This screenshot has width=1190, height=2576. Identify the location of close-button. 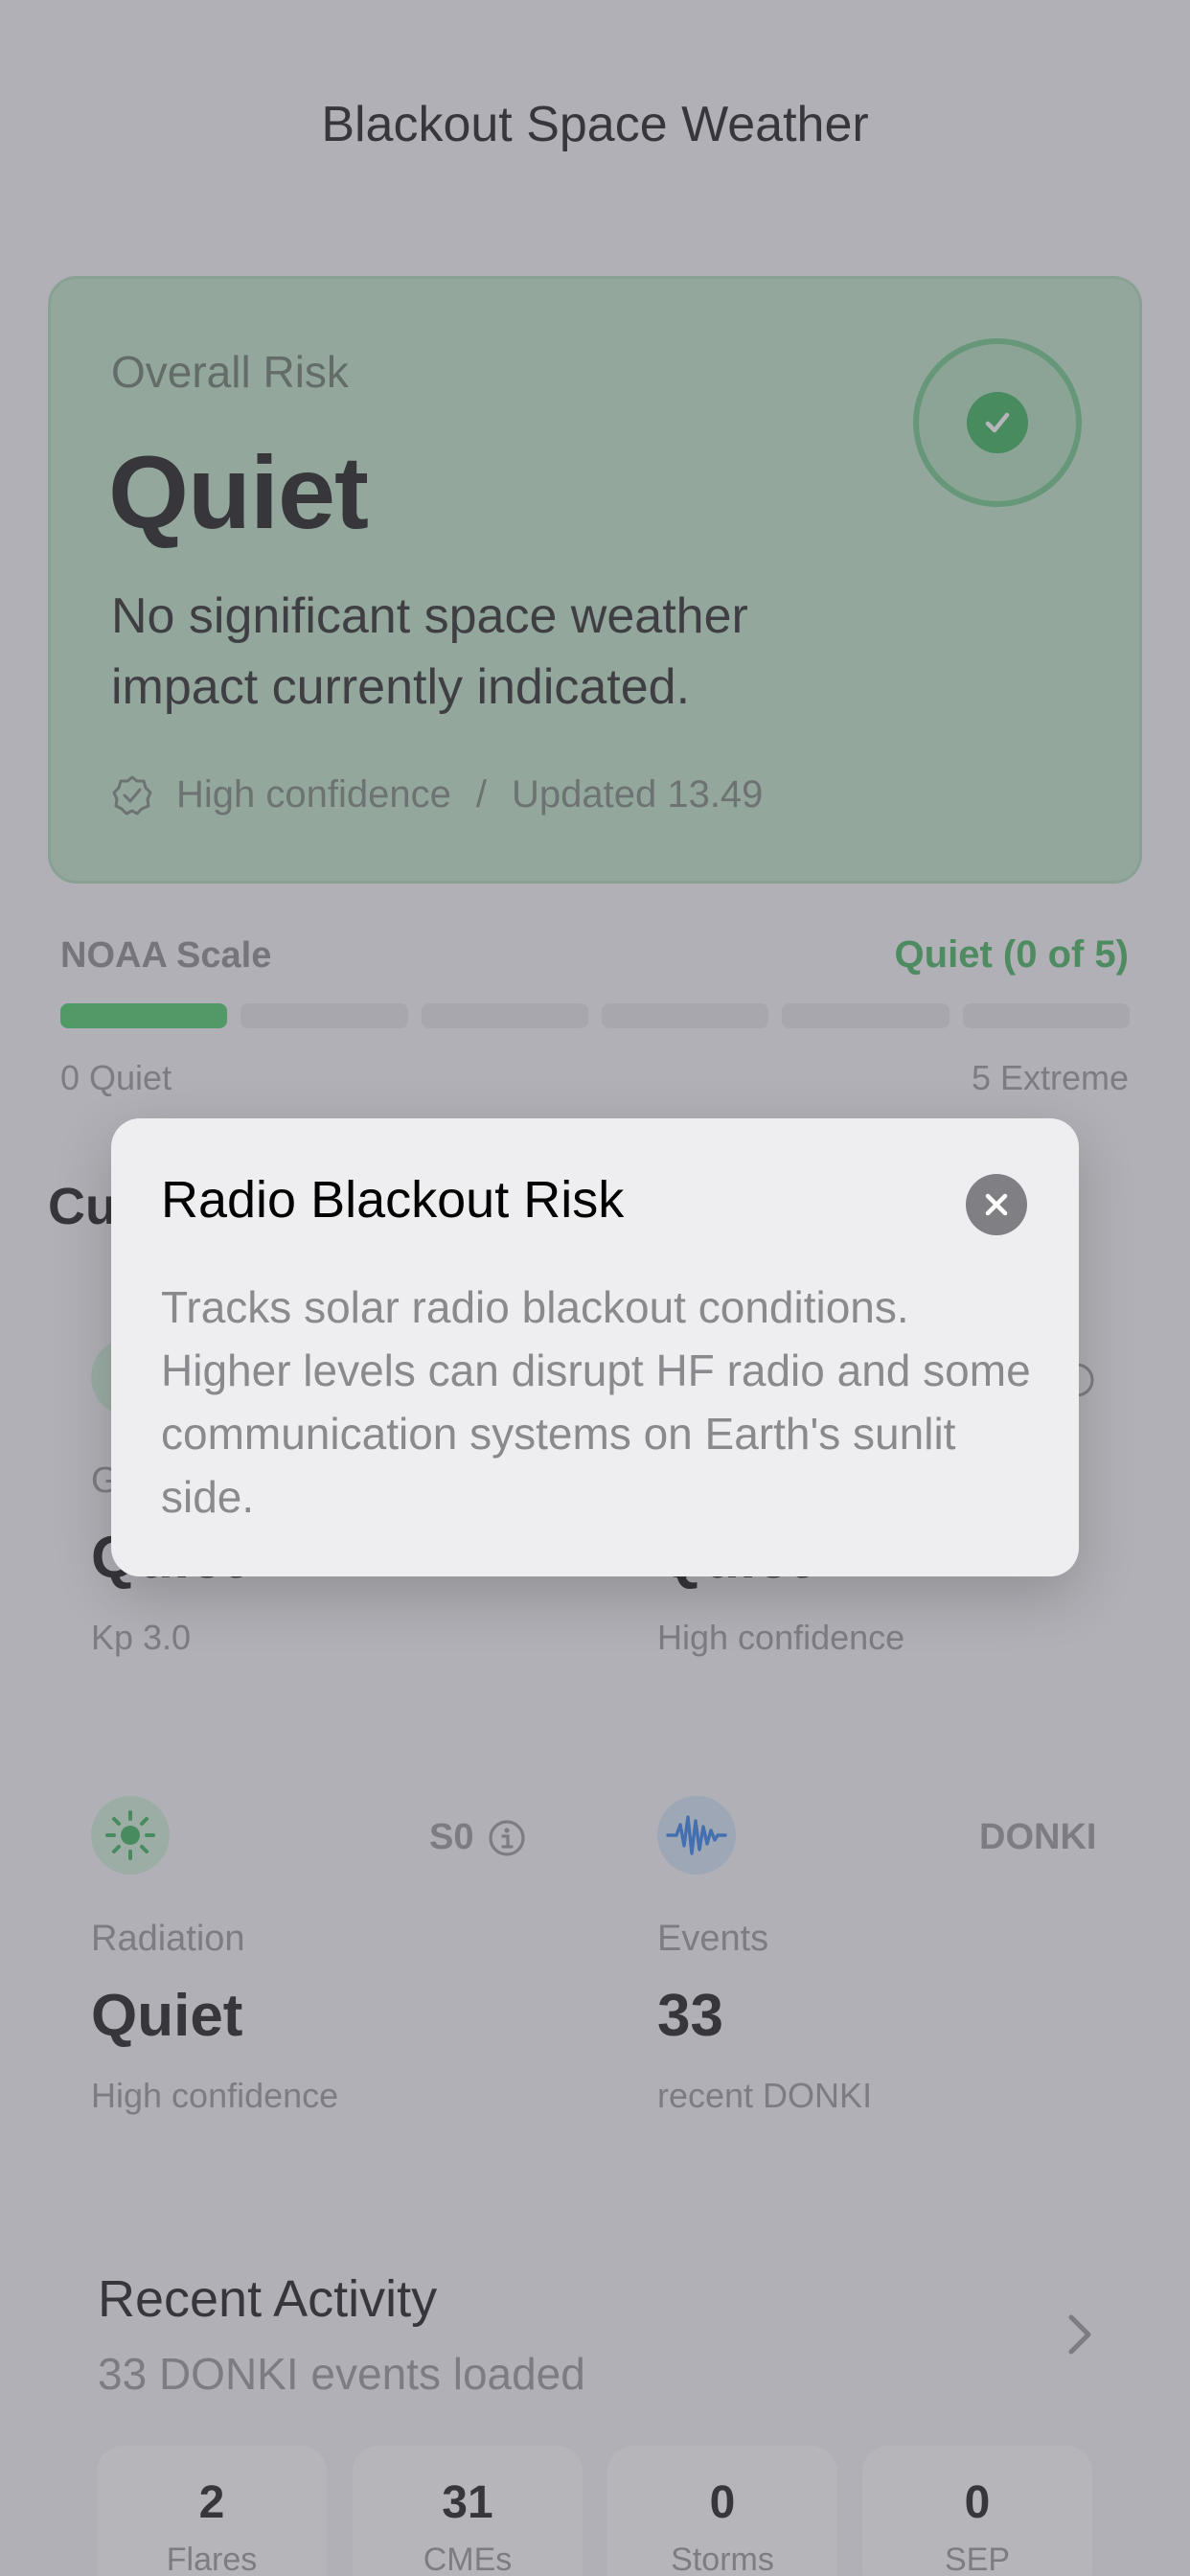
(997, 1204).